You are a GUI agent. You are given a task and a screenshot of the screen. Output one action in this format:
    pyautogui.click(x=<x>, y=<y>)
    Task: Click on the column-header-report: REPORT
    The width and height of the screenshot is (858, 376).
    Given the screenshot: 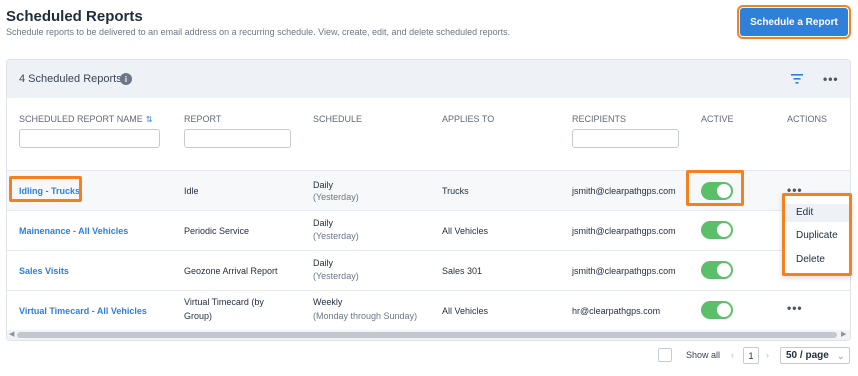 What is the action you would take?
    pyautogui.click(x=203, y=119)
    